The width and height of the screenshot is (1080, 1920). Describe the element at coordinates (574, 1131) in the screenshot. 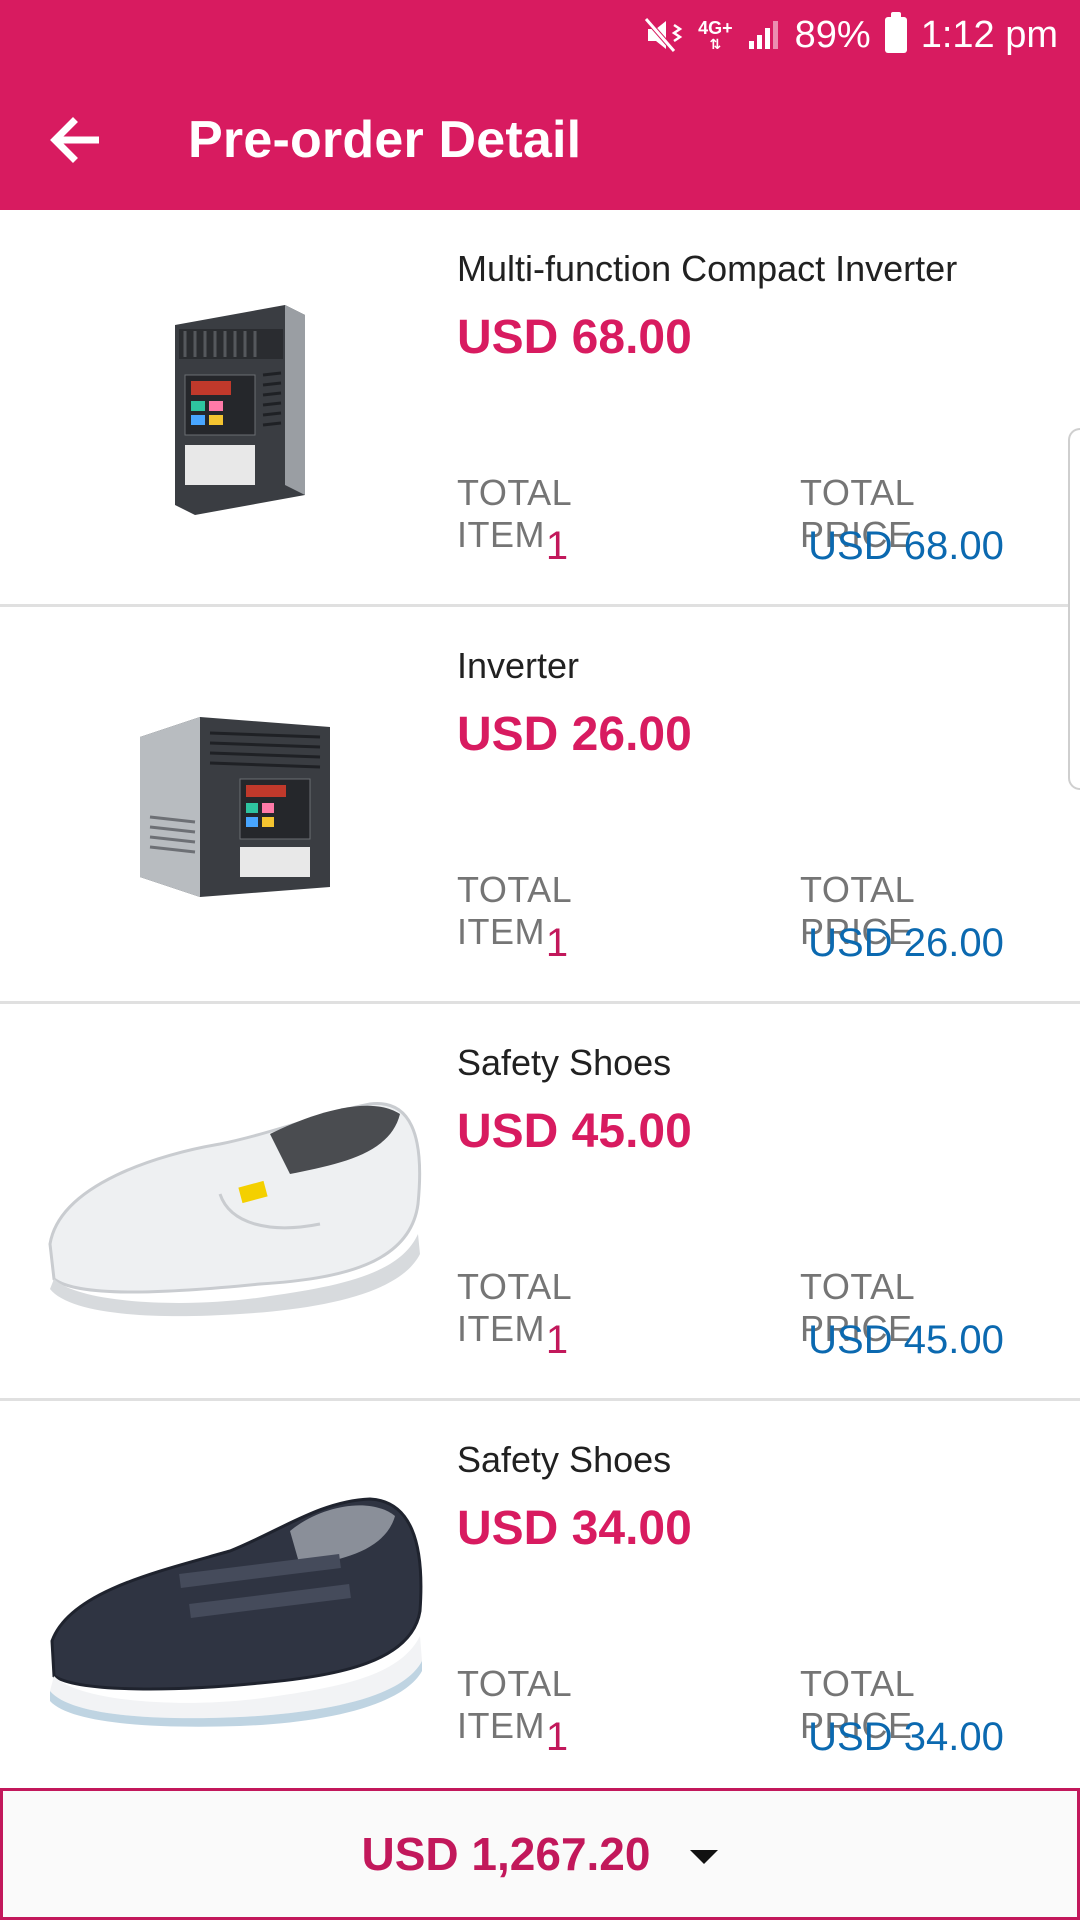

I see `item-price: USD 45.00` at that location.